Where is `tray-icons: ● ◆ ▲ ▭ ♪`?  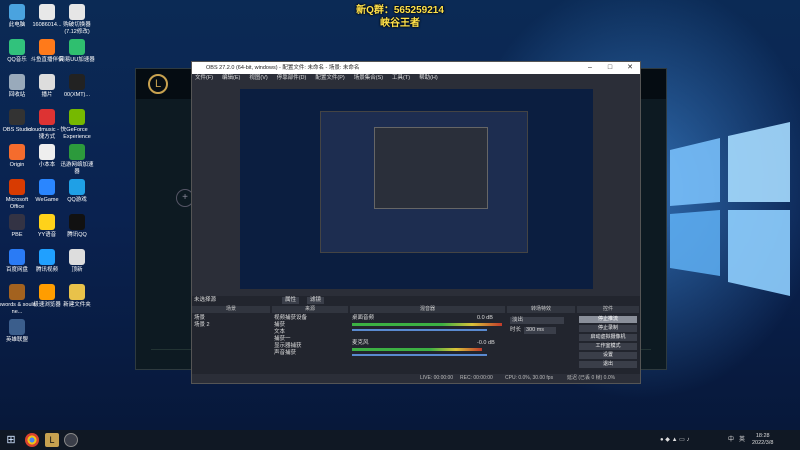
tray-icons: ● ◆ ▲ ▭ ♪ is located at coordinates (675, 440).